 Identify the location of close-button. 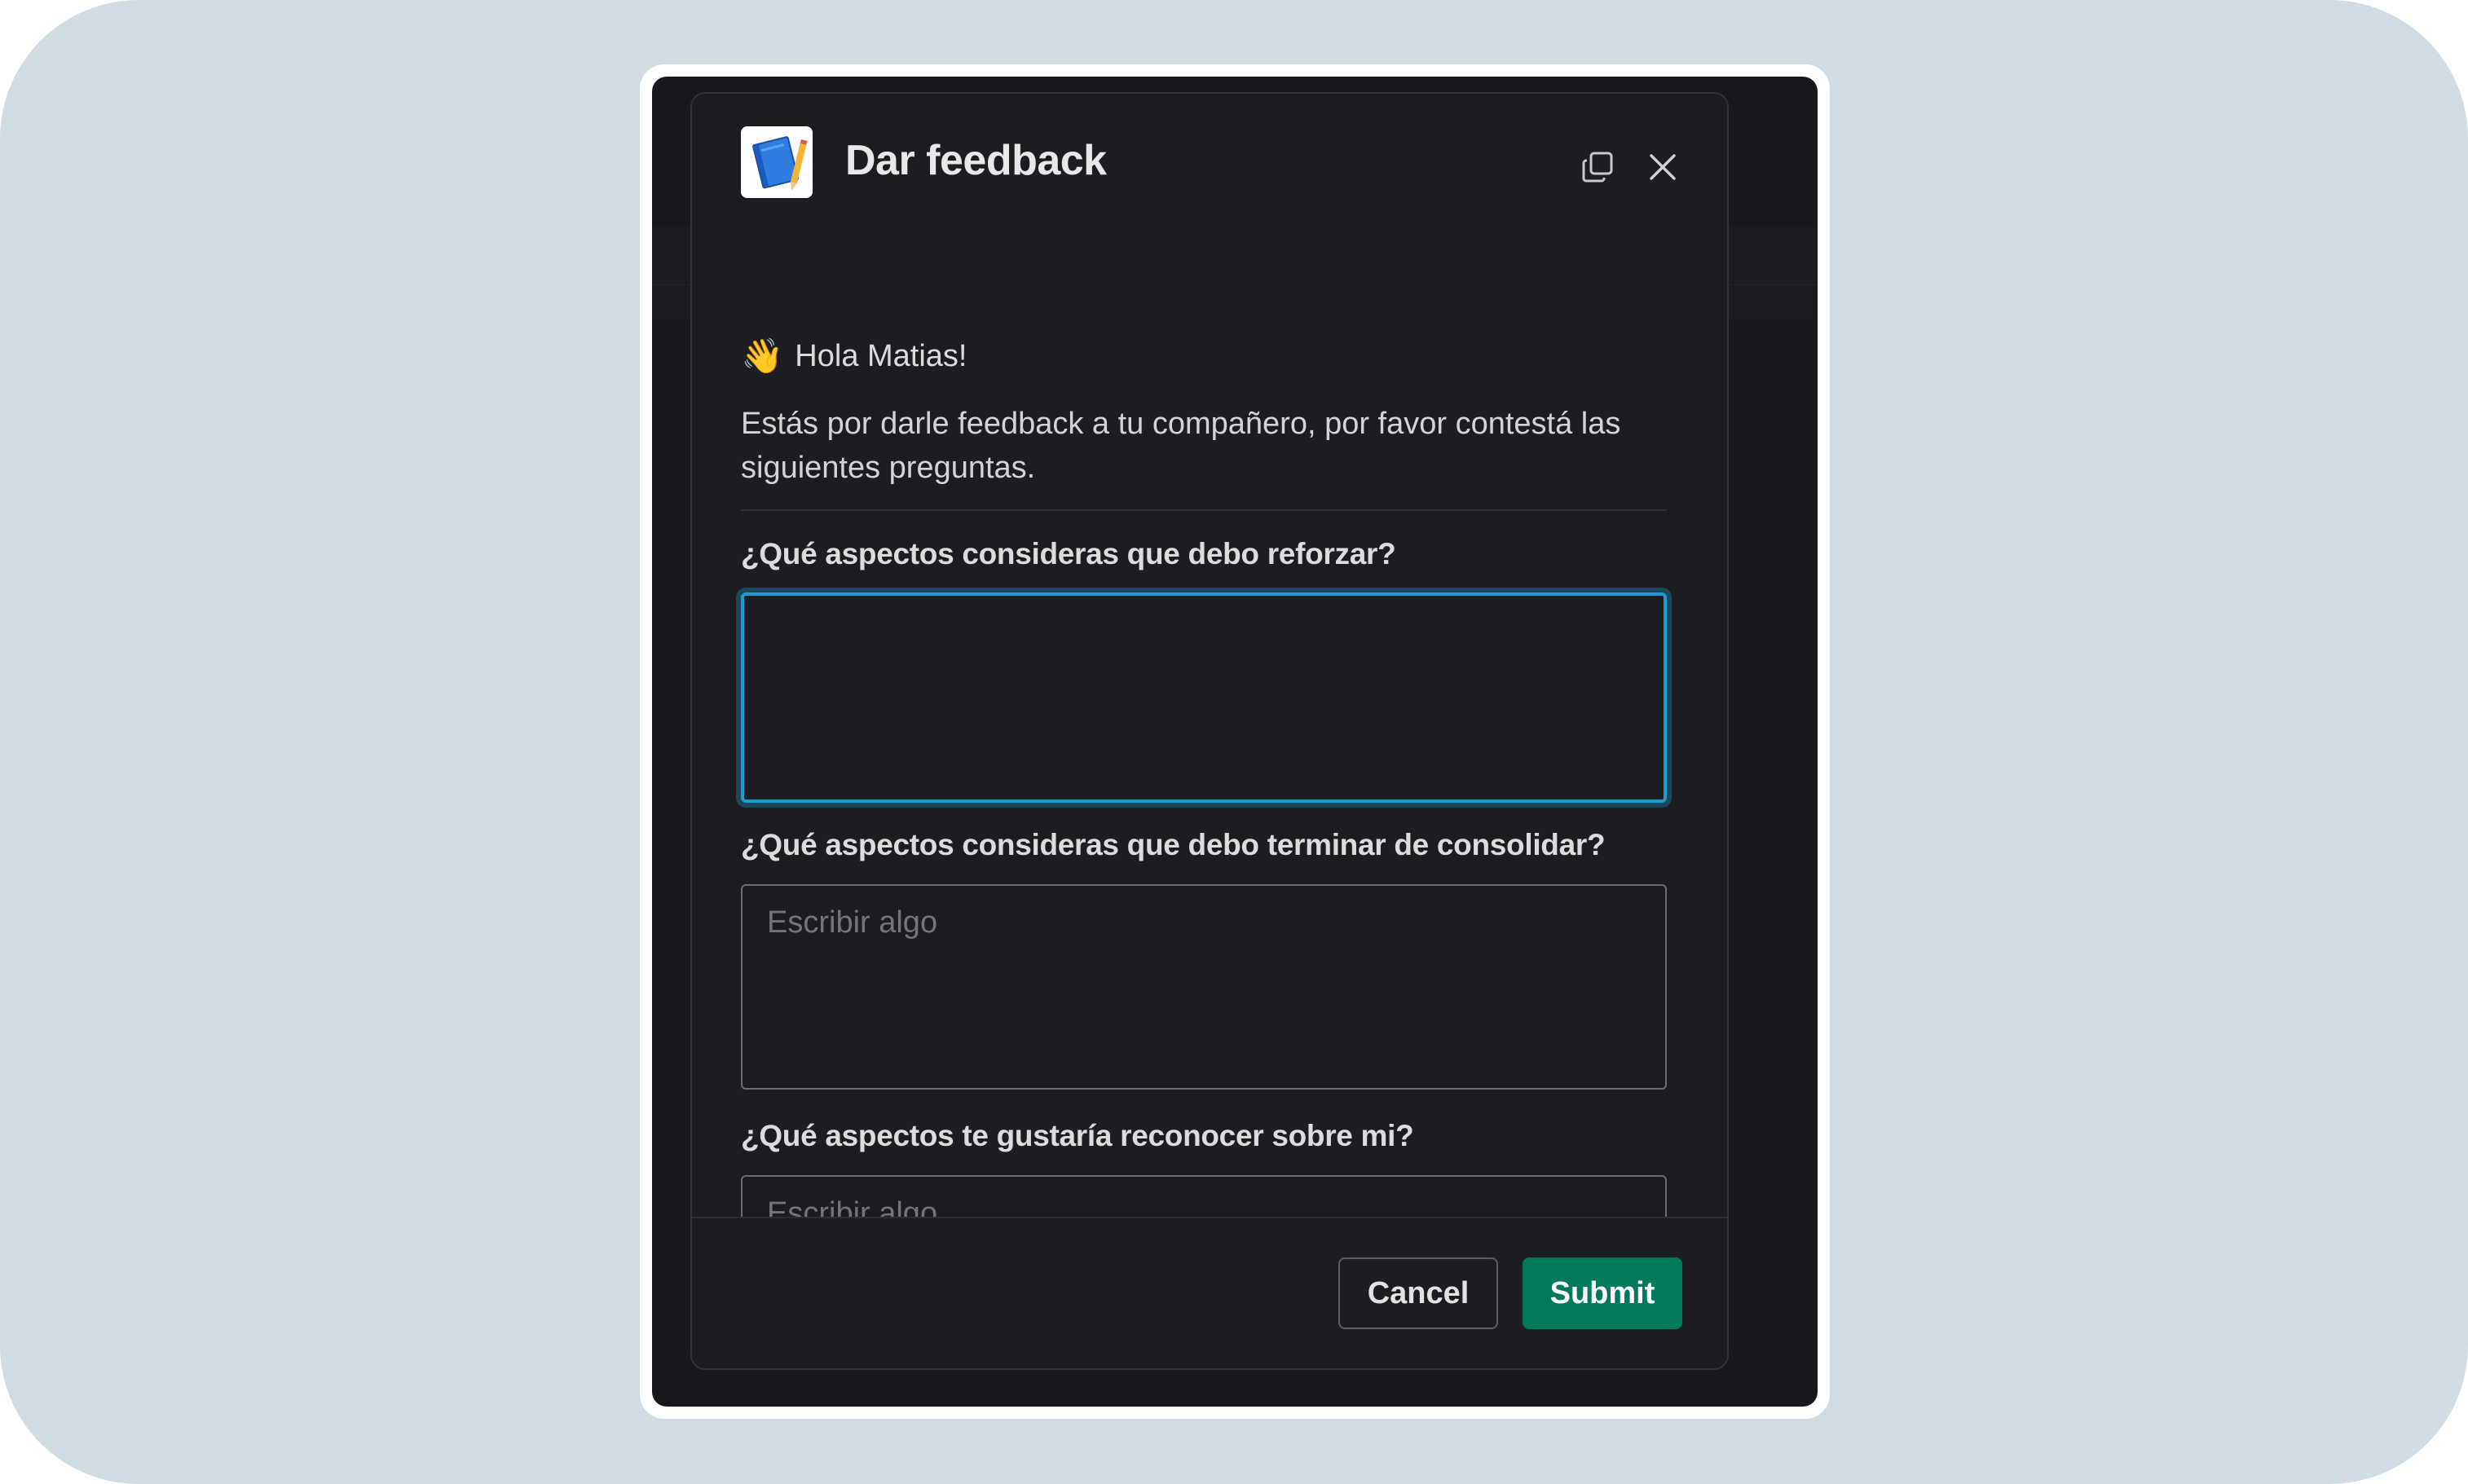
(1663, 167).